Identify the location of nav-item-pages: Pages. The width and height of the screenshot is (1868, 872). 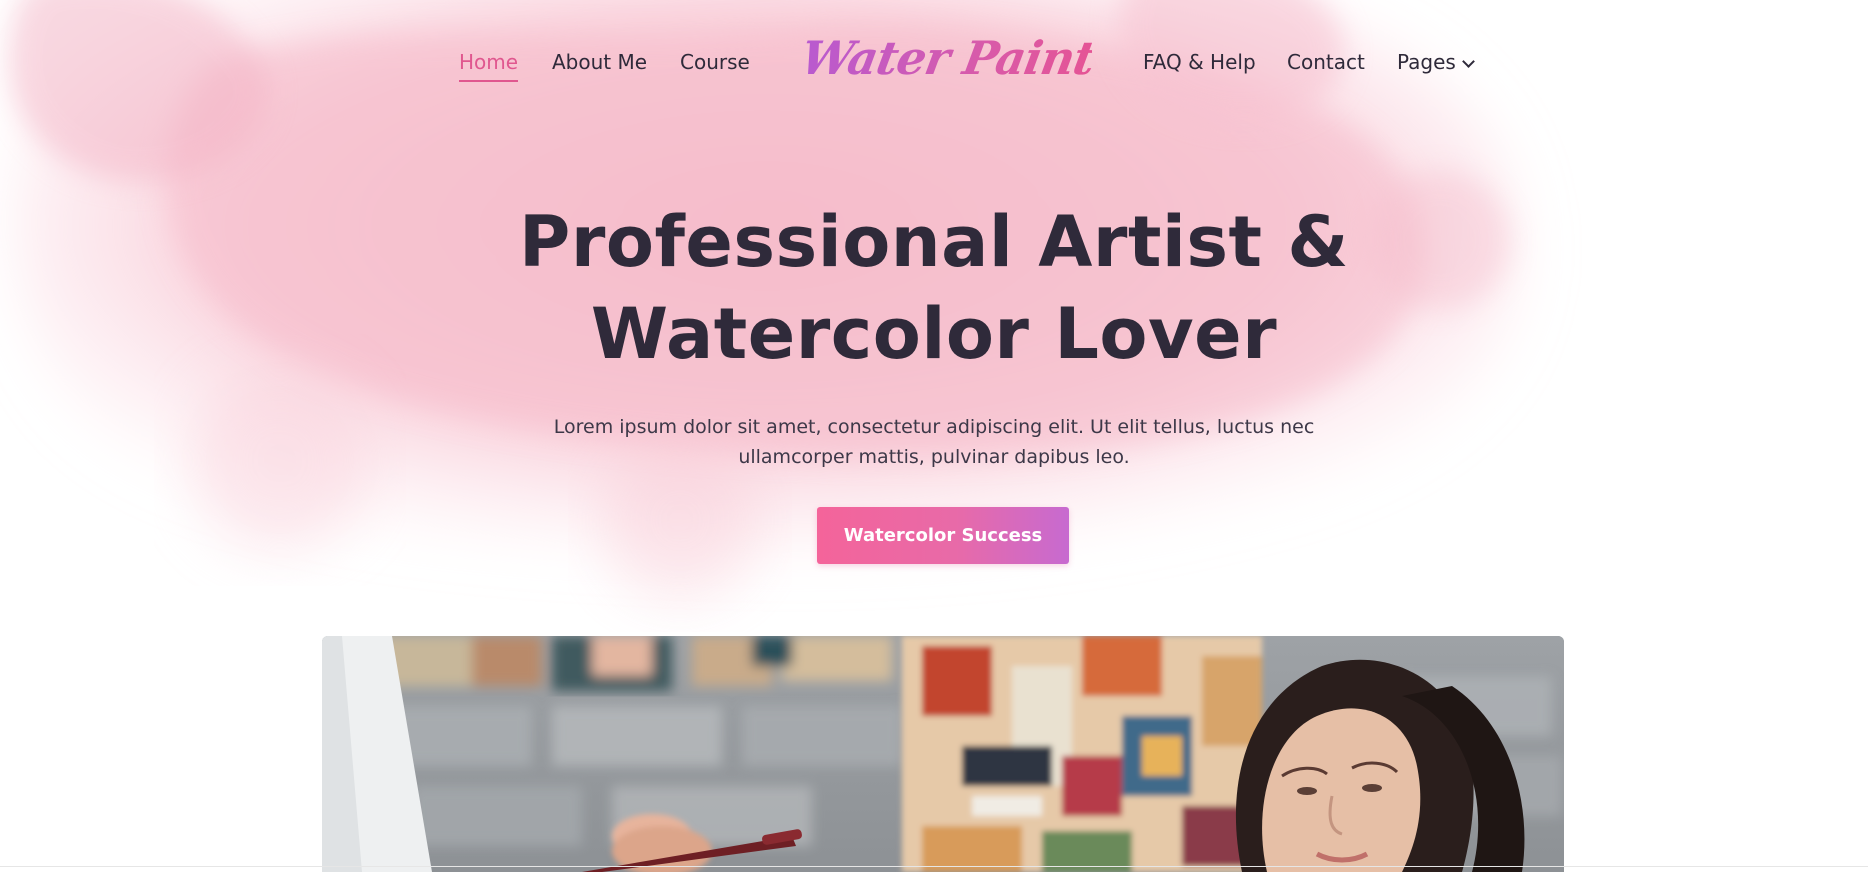
(1436, 62).